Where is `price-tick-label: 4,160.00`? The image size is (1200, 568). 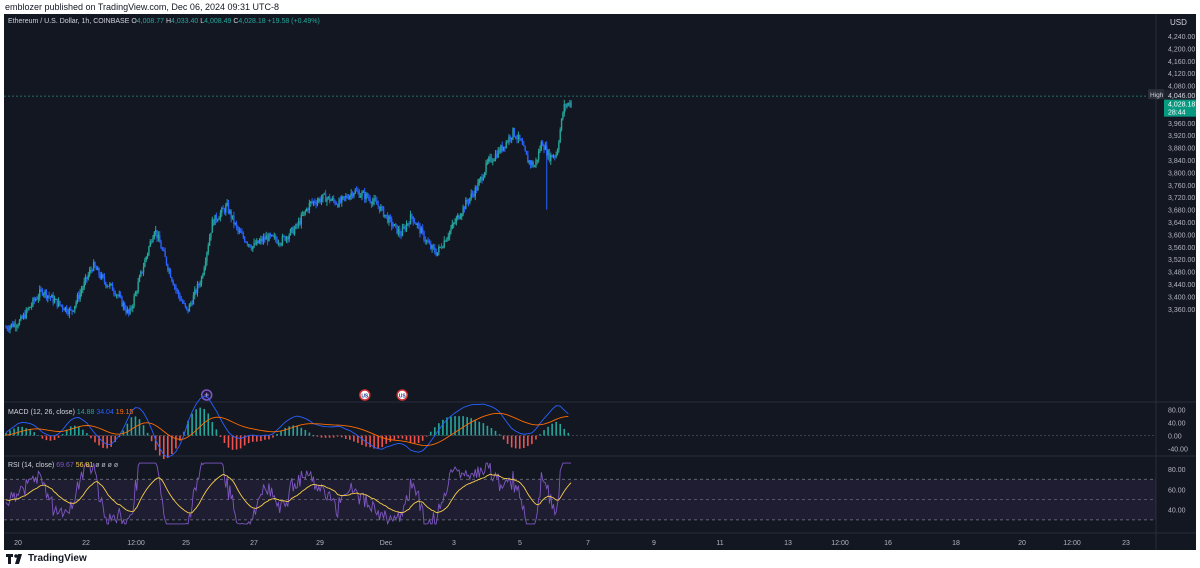
price-tick-label: 4,160.00 is located at coordinates (1181, 62).